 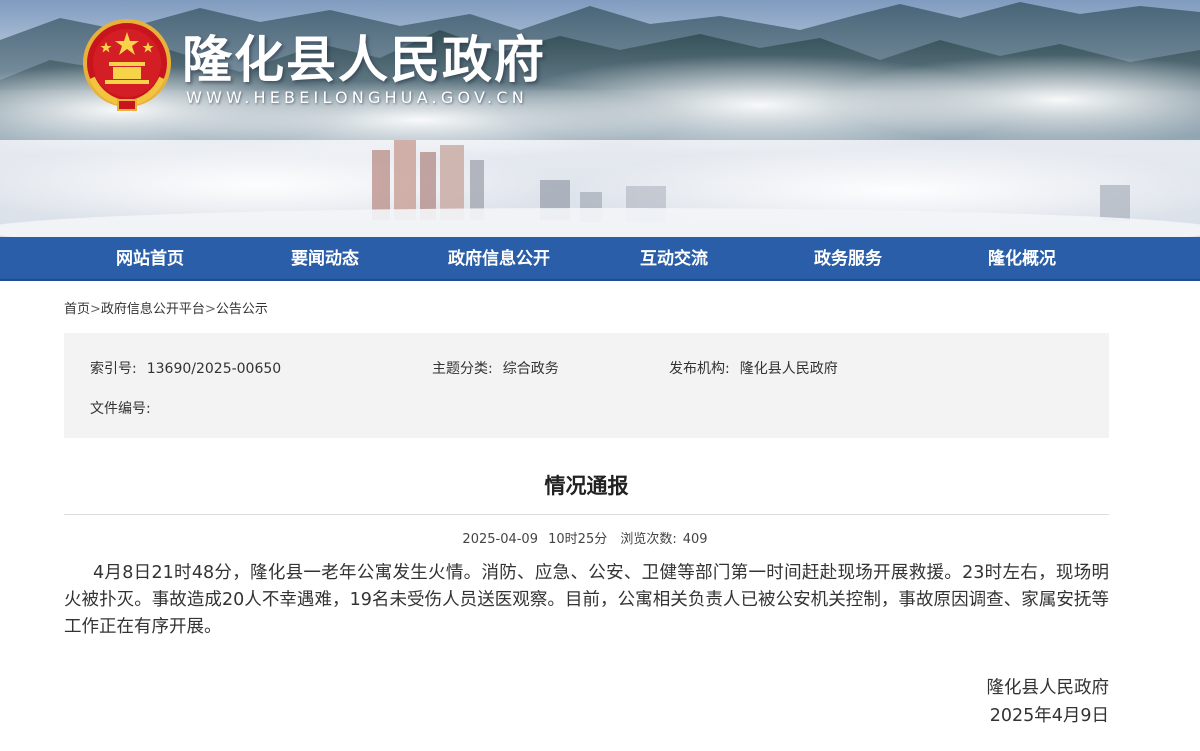 What do you see at coordinates (648, 539) in the screenshot?
I see `article-views-label: 浏览次数:` at bounding box center [648, 539].